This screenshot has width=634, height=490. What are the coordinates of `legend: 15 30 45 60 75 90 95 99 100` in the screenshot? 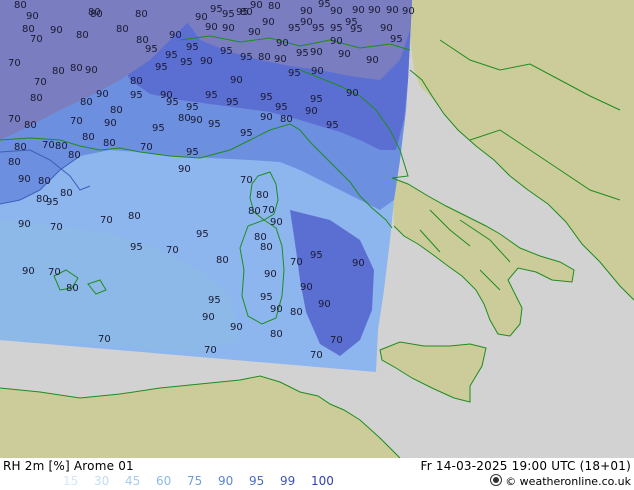 It's located at (172, 481).